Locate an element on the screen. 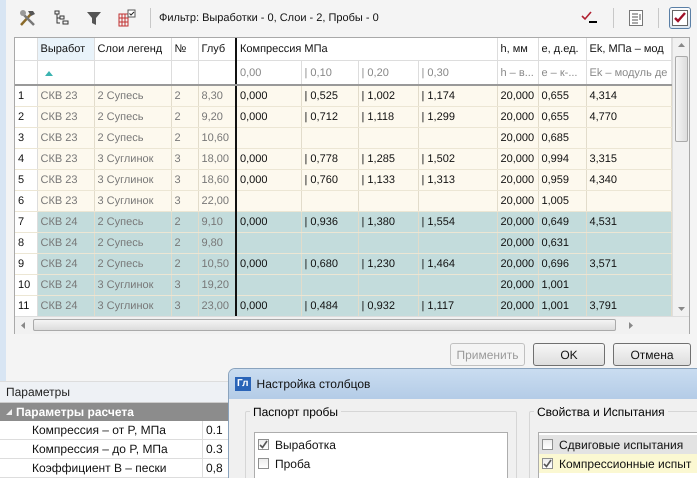 This screenshot has width=697, height=478. table-cell: 3 Суглинок is located at coordinates (126, 201).